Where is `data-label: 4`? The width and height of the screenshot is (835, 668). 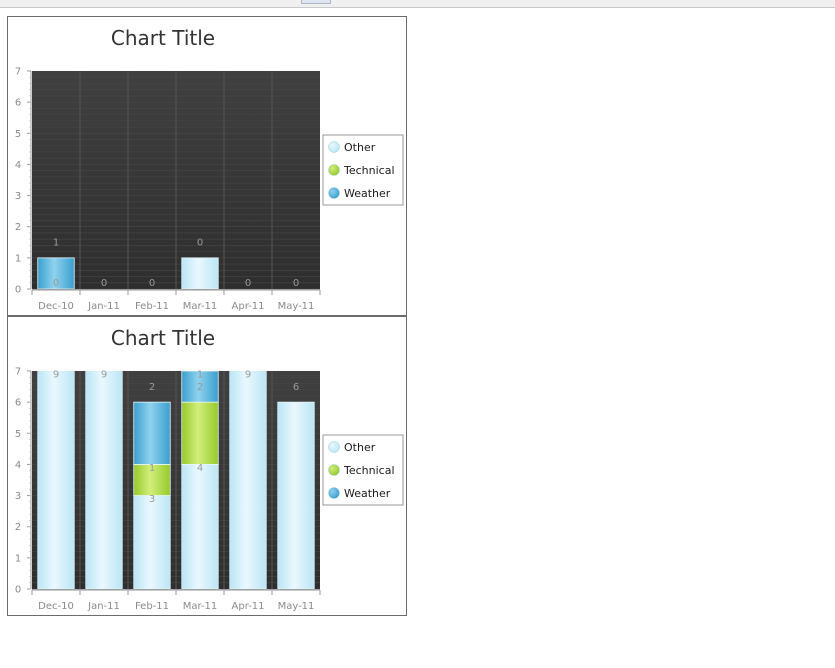 data-label: 4 is located at coordinates (200, 468).